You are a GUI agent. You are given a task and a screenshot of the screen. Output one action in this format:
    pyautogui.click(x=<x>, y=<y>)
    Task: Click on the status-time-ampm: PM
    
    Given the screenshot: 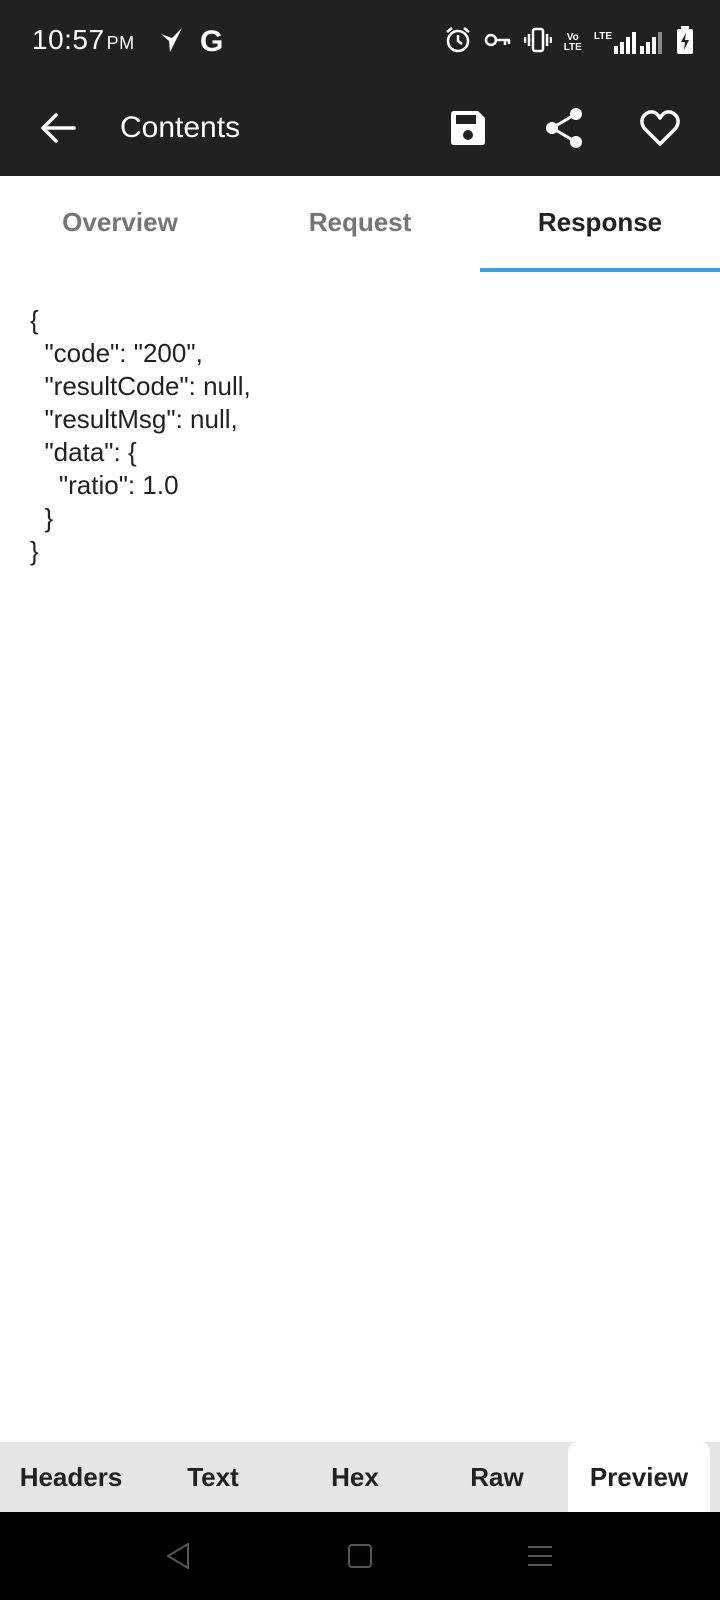 What is the action you would take?
    pyautogui.click(x=120, y=43)
    